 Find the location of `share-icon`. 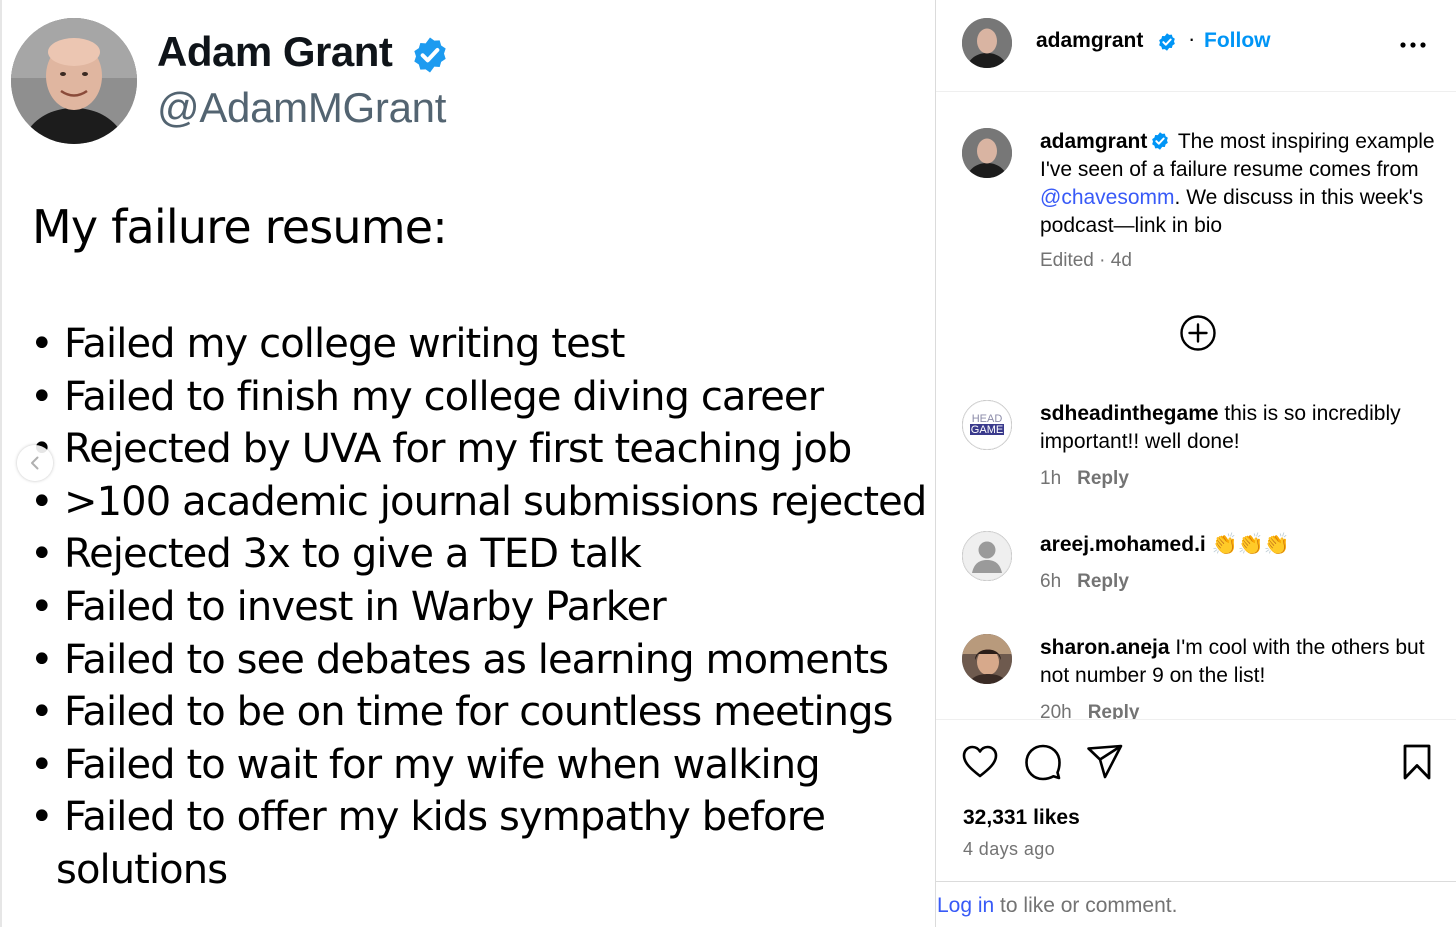

share-icon is located at coordinates (1105, 762).